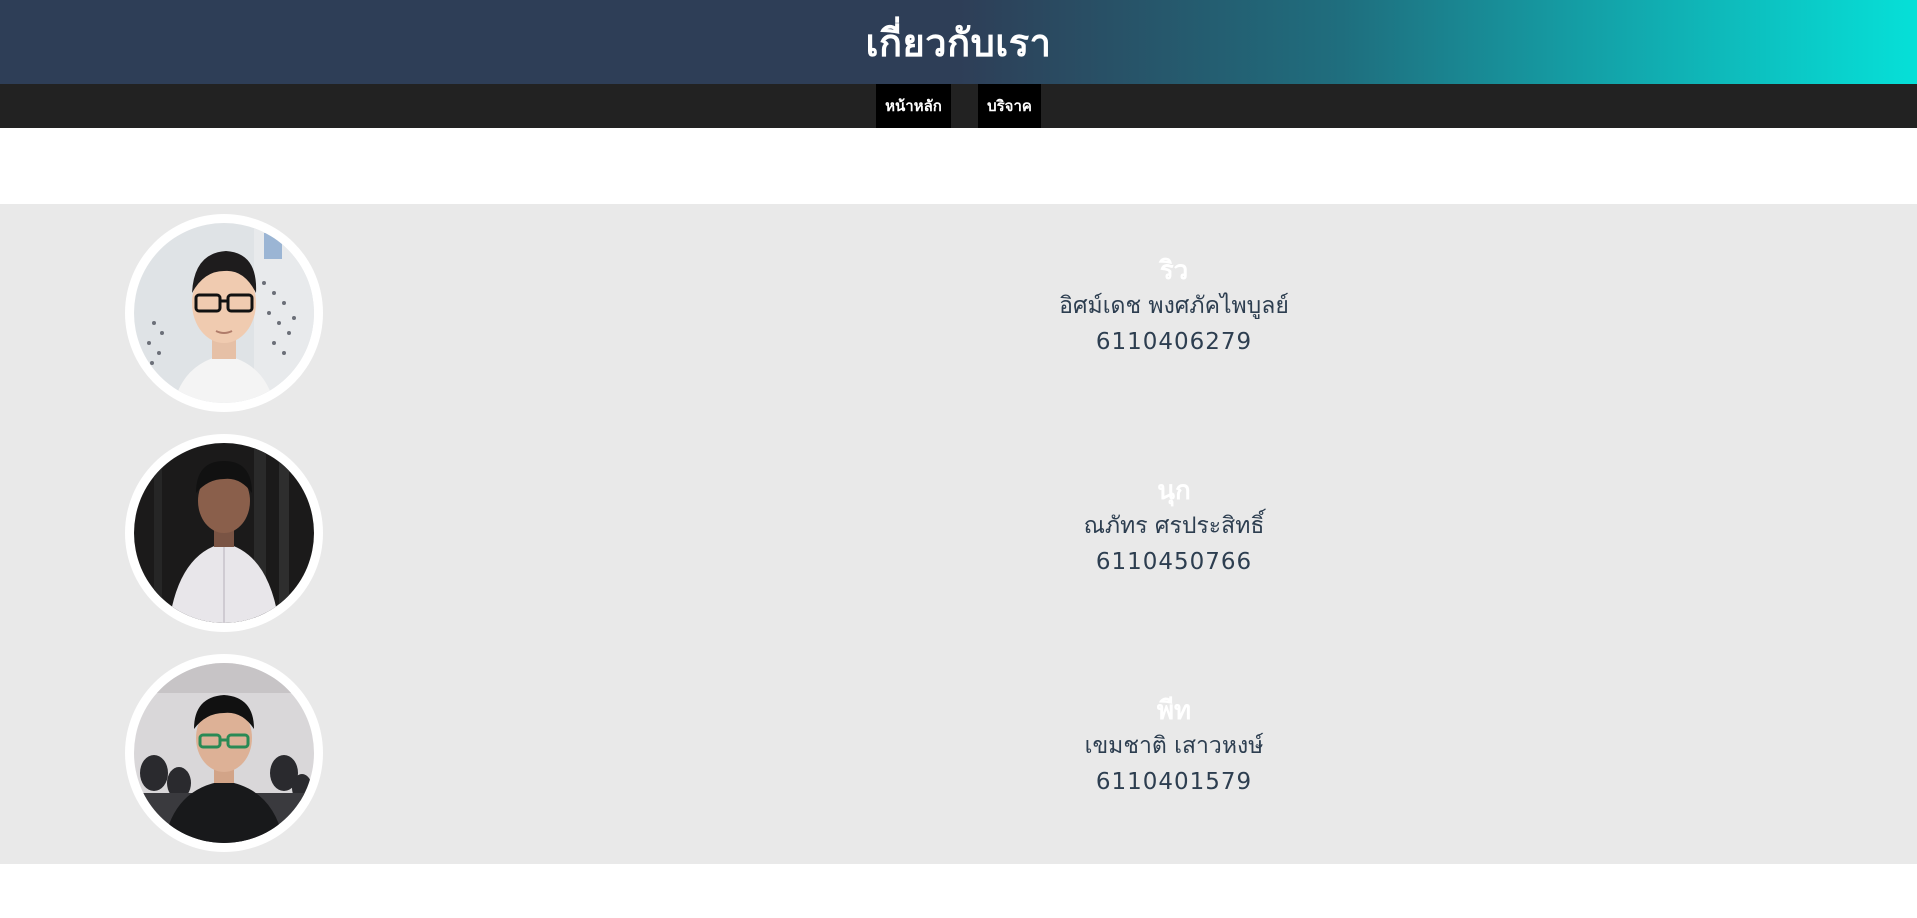  What do you see at coordinates (1174, 271) in the screenshot?
I see `member-nickname: ริว` at bounding box center [1174, 271].